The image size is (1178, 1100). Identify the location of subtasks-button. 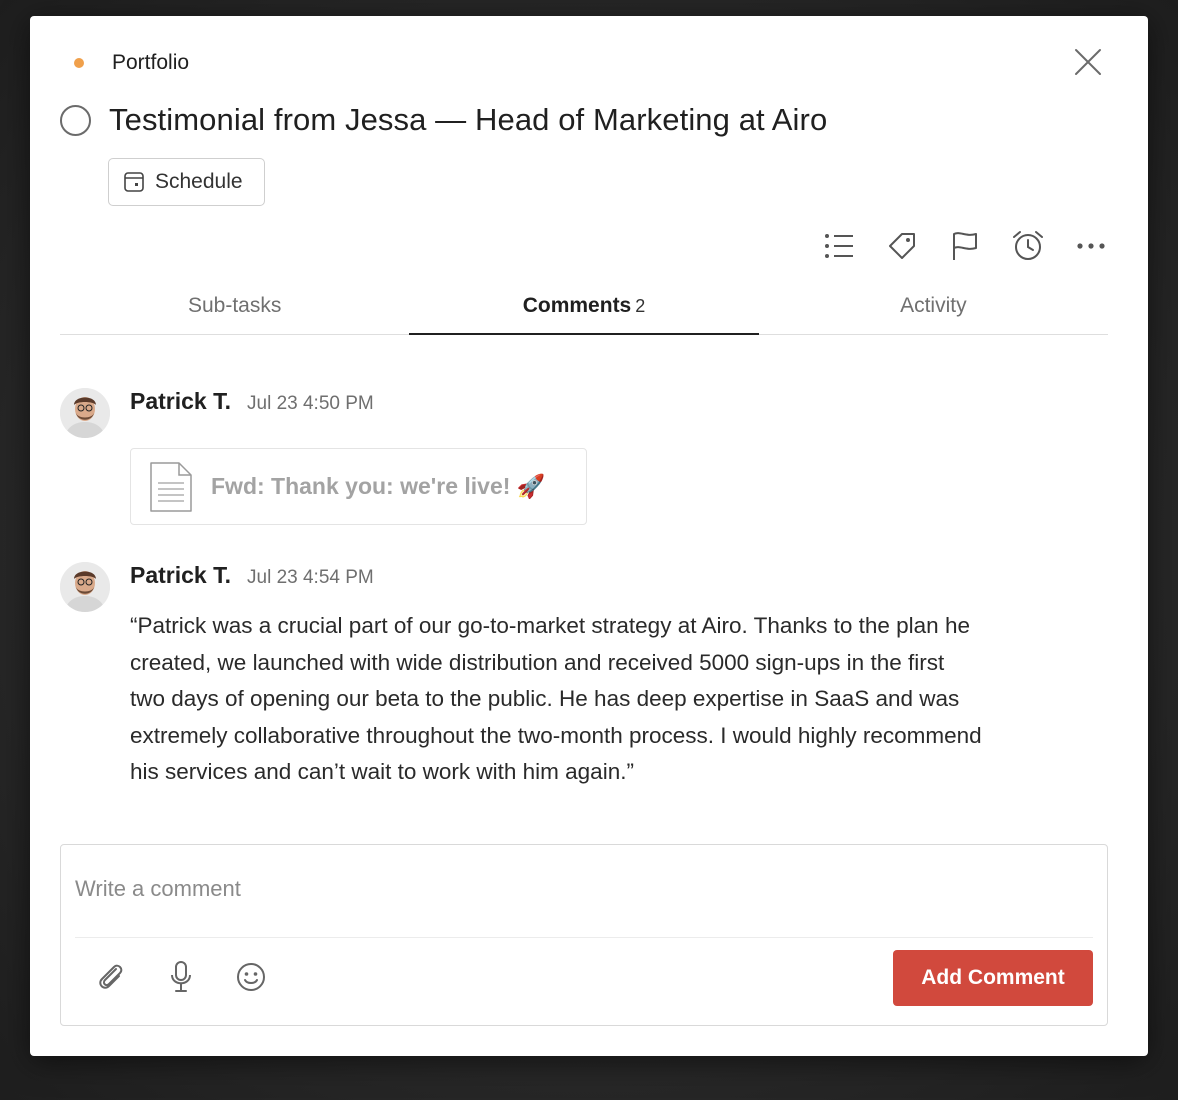
(839, 246).